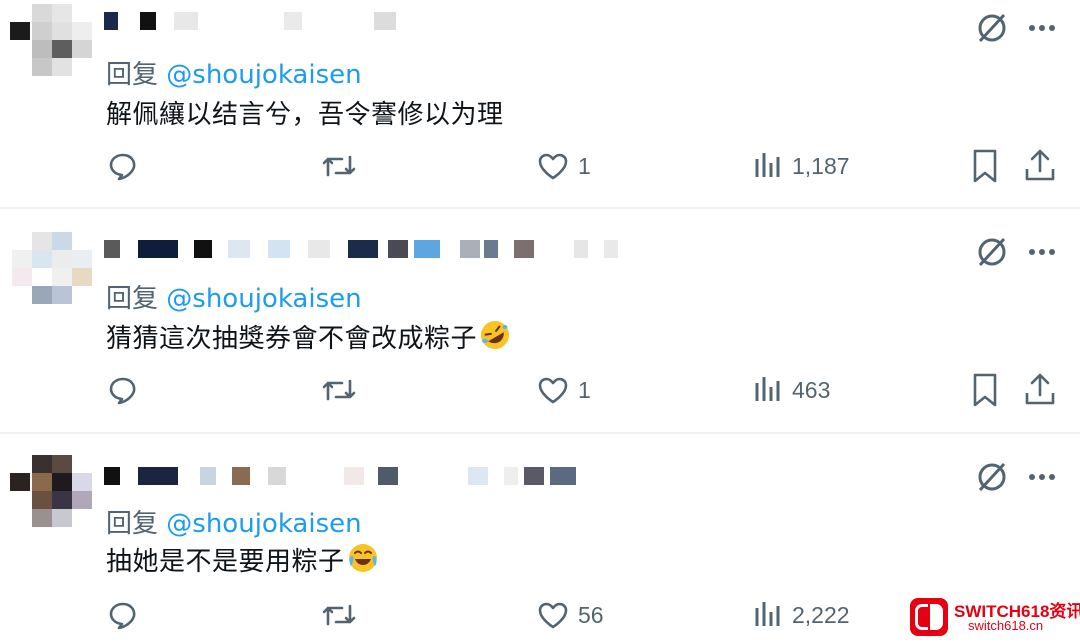 The image size is (1080, 642). What do you see at coordinates (570, 615) in the screenshot?
I see `like-button: 56` at bounding box center [570, 615].